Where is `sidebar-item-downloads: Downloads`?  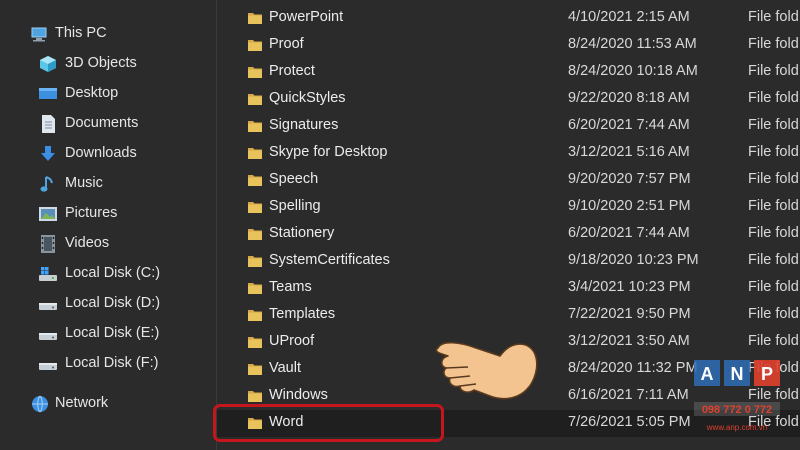
sidebar-item-downloads: Downloads is located at coordinates (108, 154).